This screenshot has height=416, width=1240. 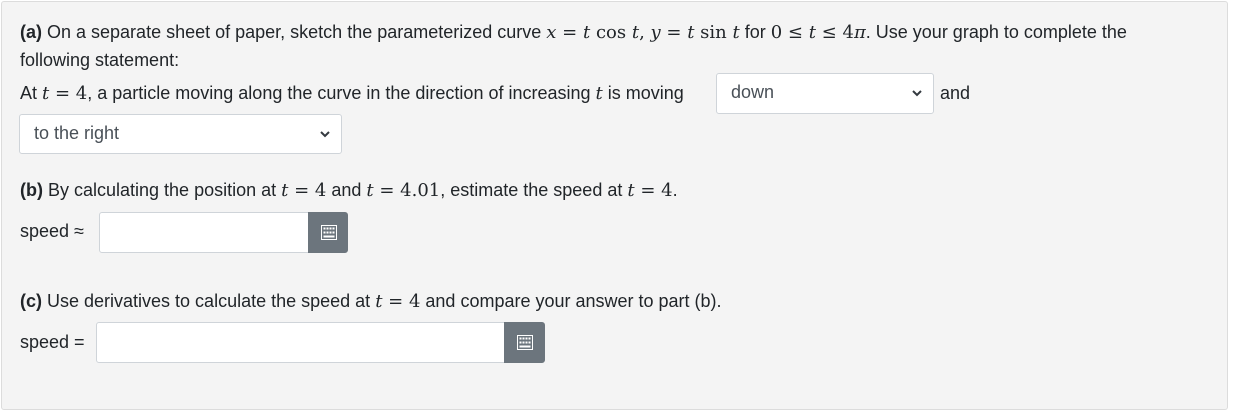 What do you see at coordinates (52, 231) in the screenshot?
I see `speed-estimate-label: speed ≈` at bounding box center [52, 231].